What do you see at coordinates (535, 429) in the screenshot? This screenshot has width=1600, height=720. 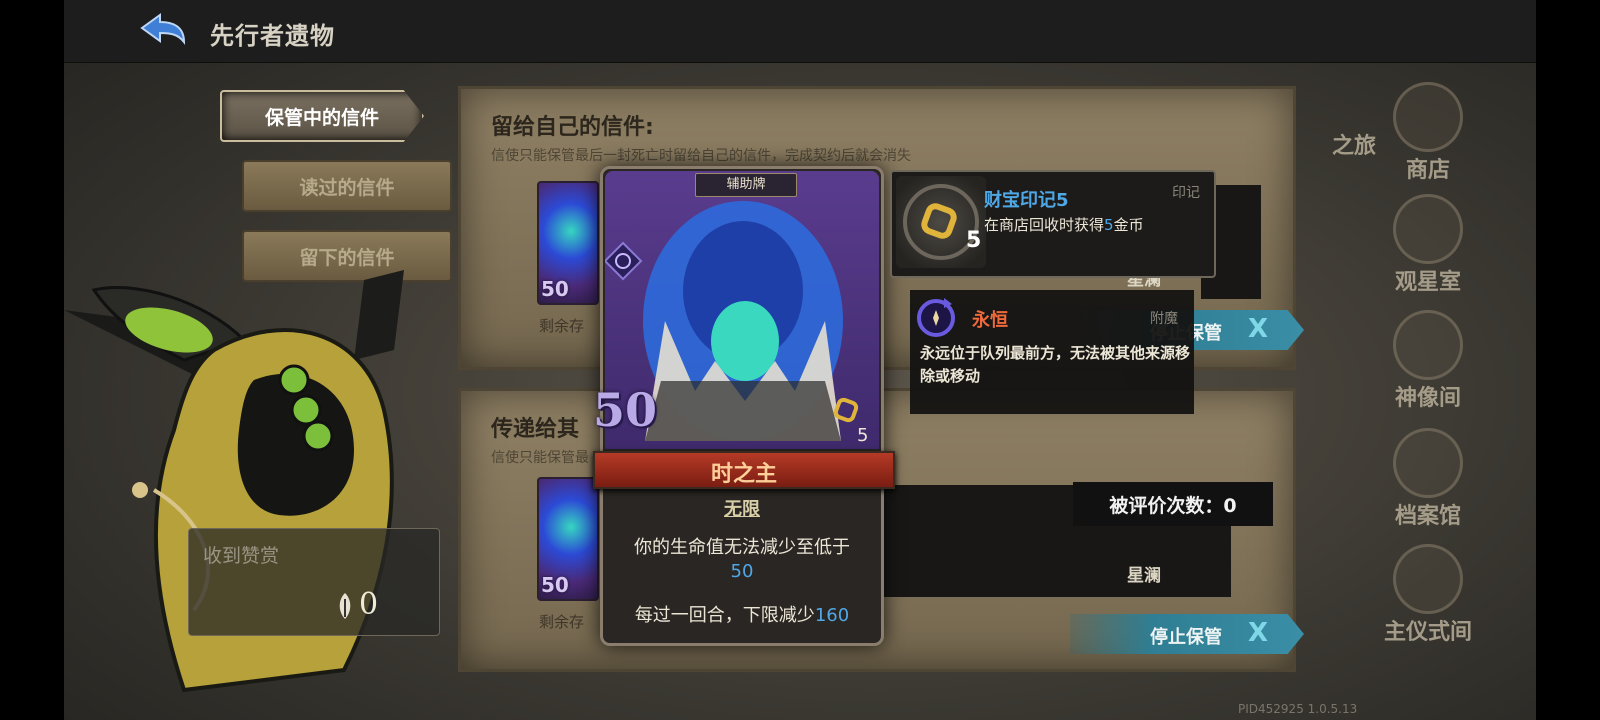 I see `panel-title: 传递给其` at bounding box center [535, 429].